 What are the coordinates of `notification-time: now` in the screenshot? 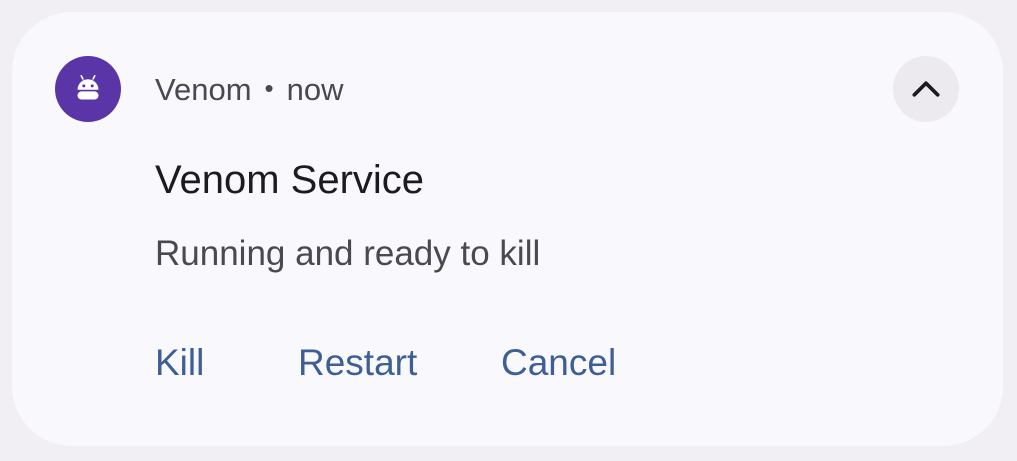 It's located at (315, 89).